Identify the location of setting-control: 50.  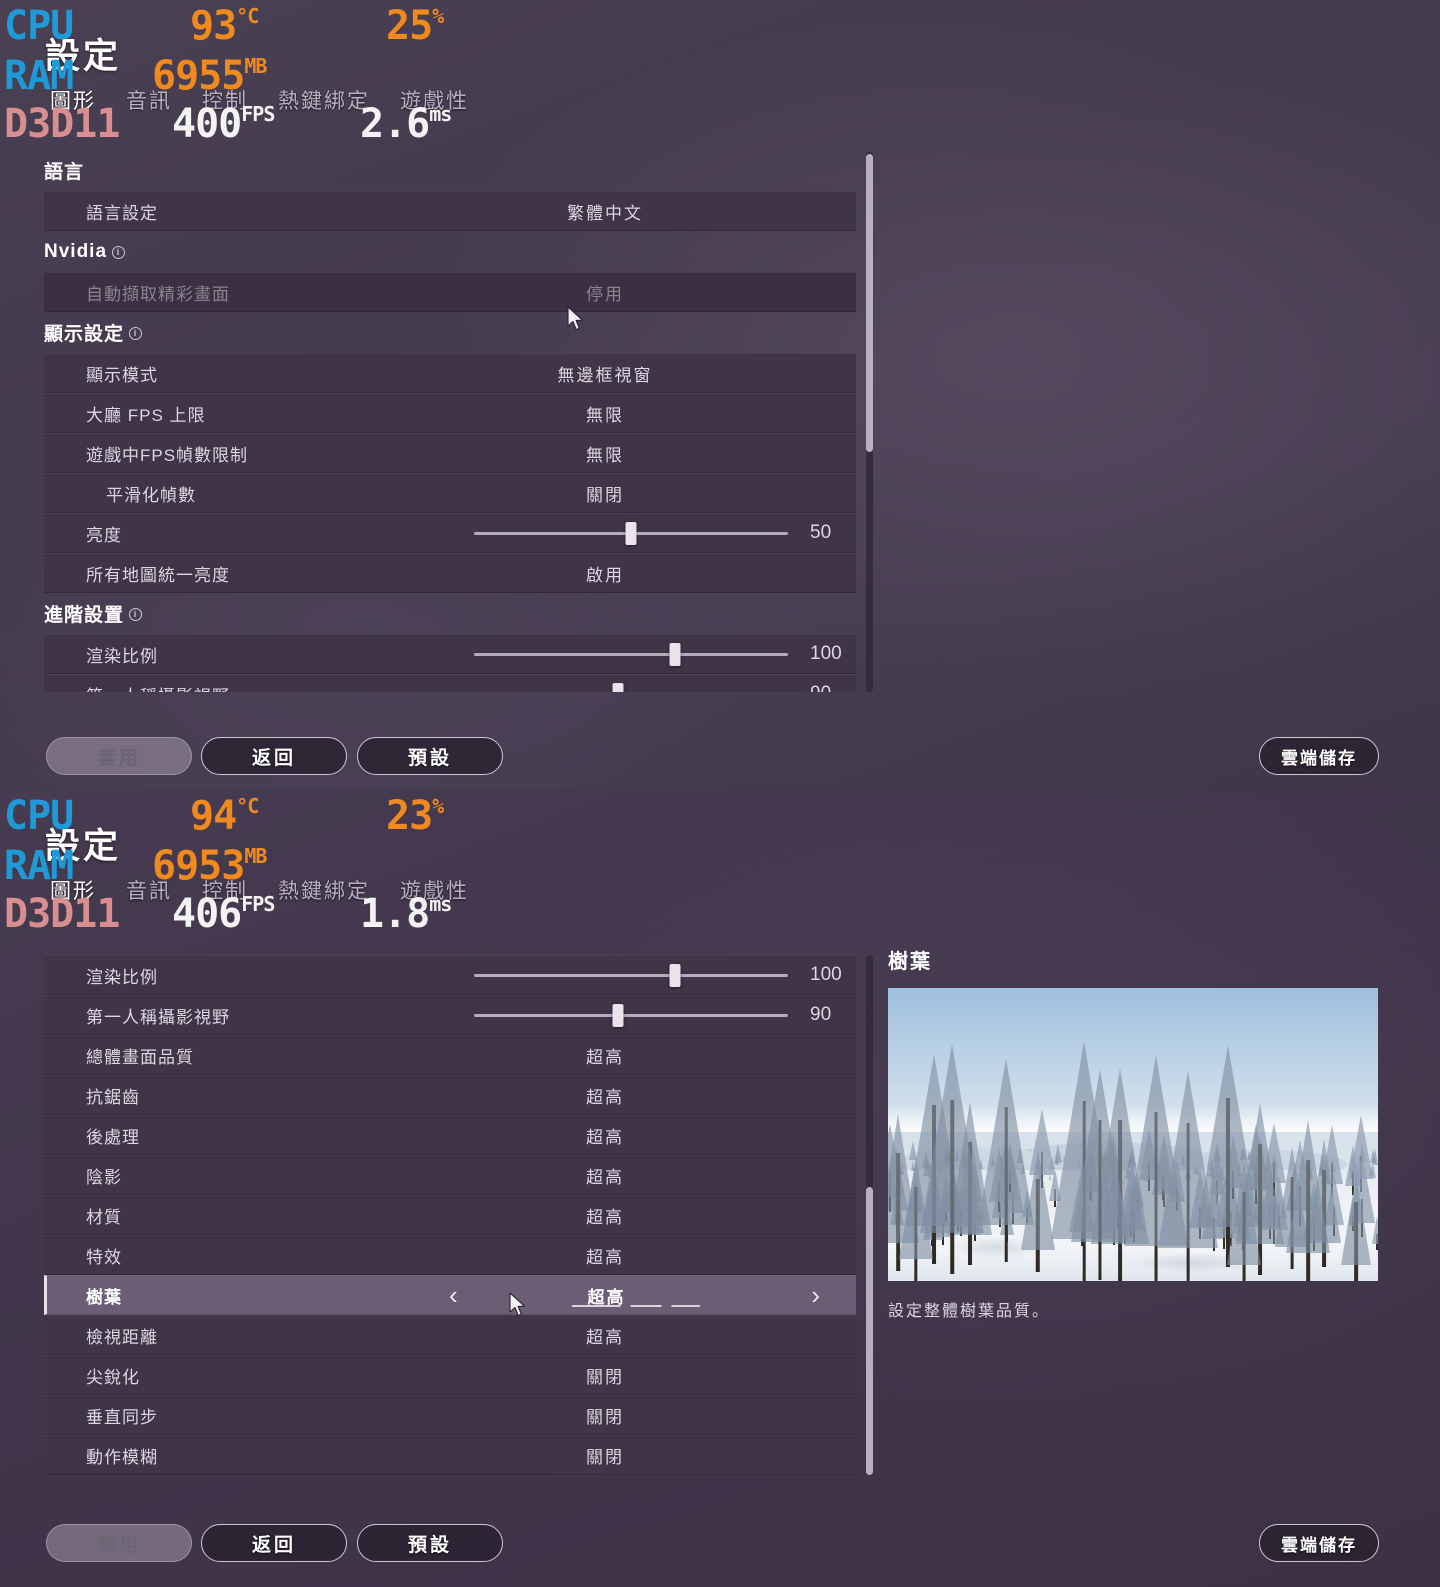
(630, 533).